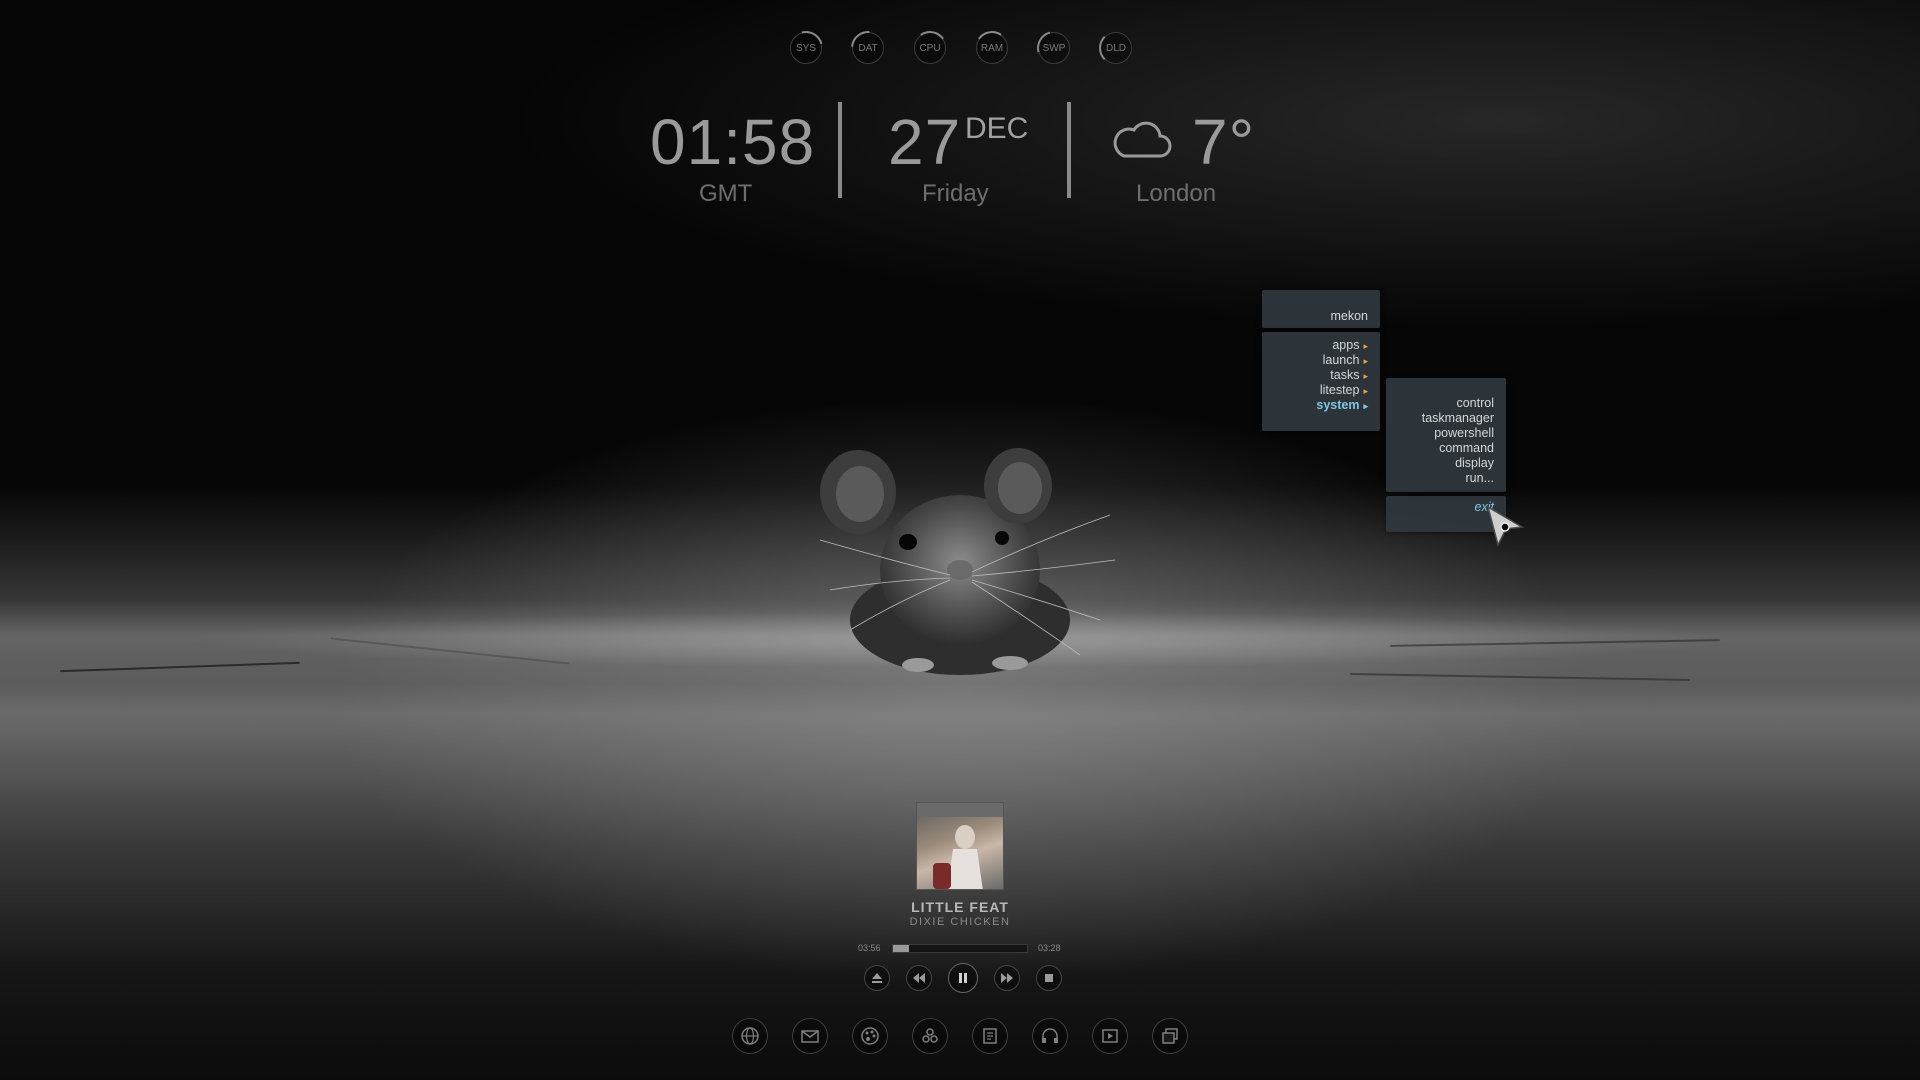 This screenshot has width=1920, height=1080. I want to click on swp-meter-icon: SWP, so click(1054, 48).